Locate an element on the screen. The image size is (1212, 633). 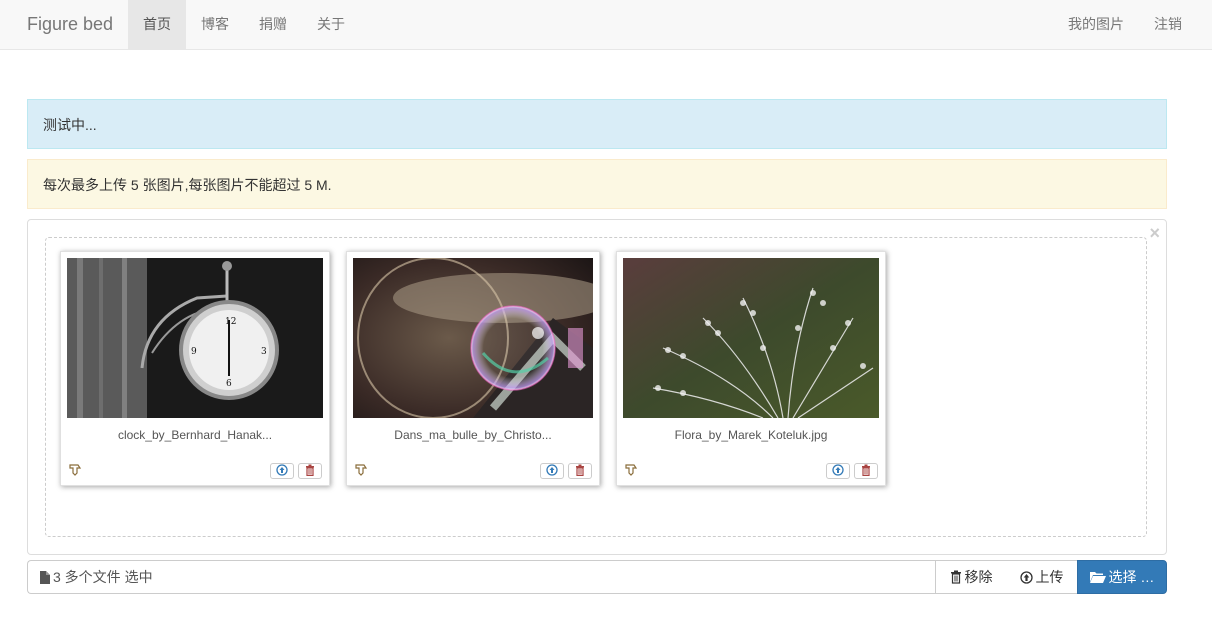
navbar: Figure bed 首页 博客 捐赠 关于 我的图片 注销 is located at coordinates (606, 25).